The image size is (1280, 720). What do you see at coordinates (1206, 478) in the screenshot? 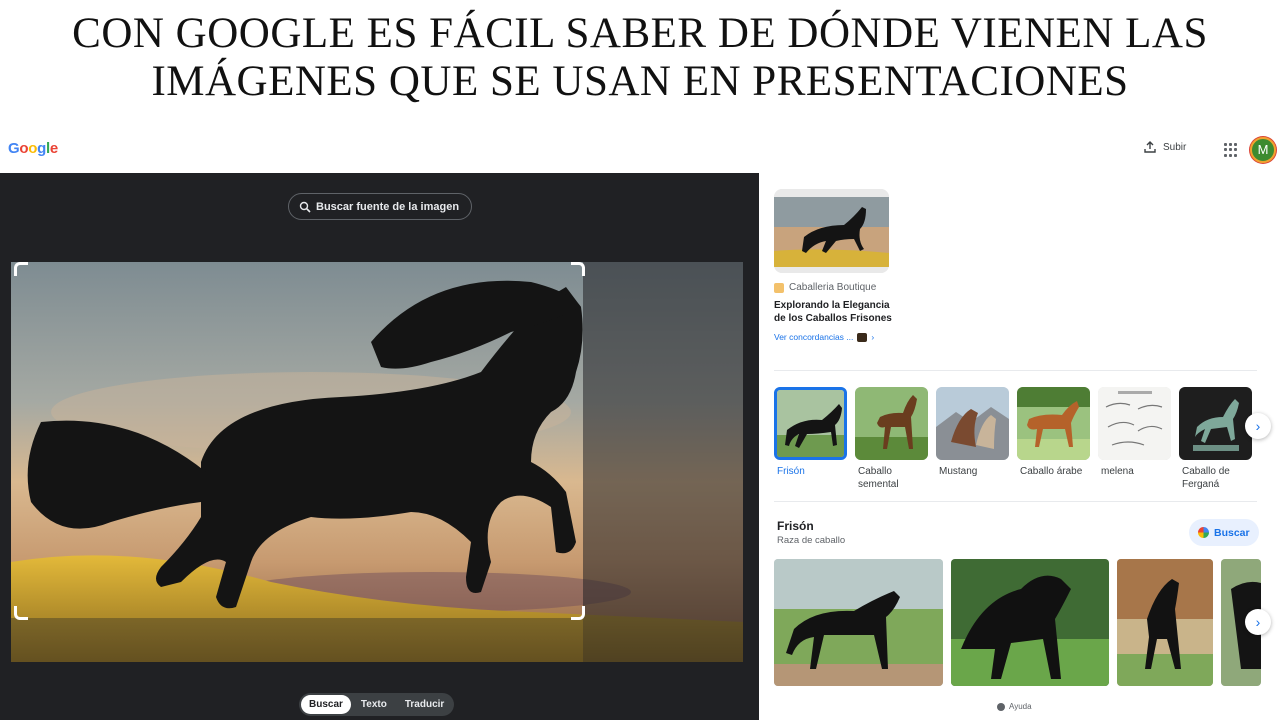
I see `chip-label: Caballo de Ferganá` at bounding box center [1206, 478].